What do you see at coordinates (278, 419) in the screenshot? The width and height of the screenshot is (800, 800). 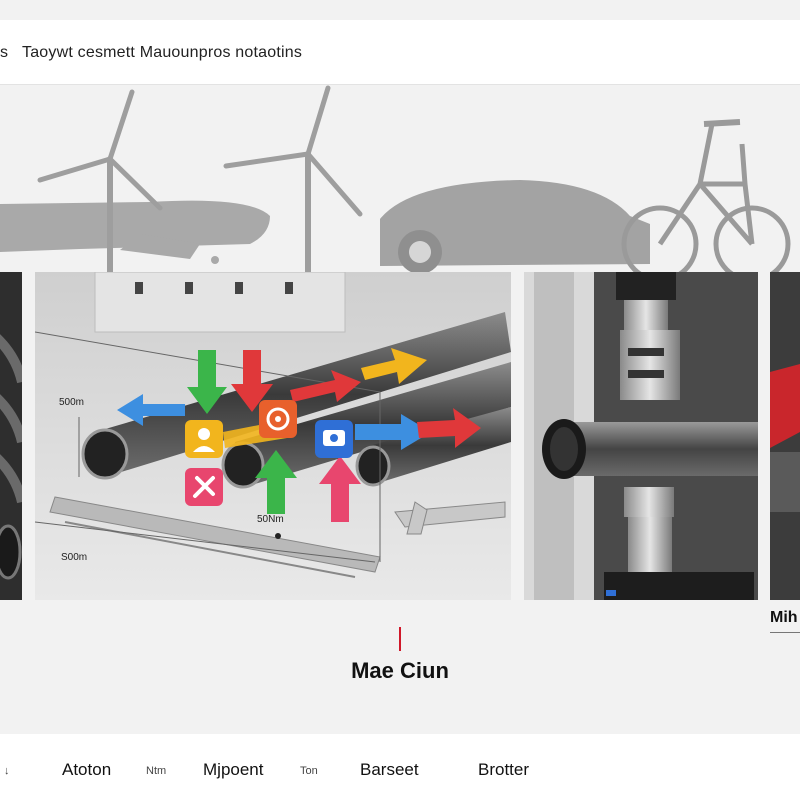 I see `gear-icon` at bounding box center [278, 419].